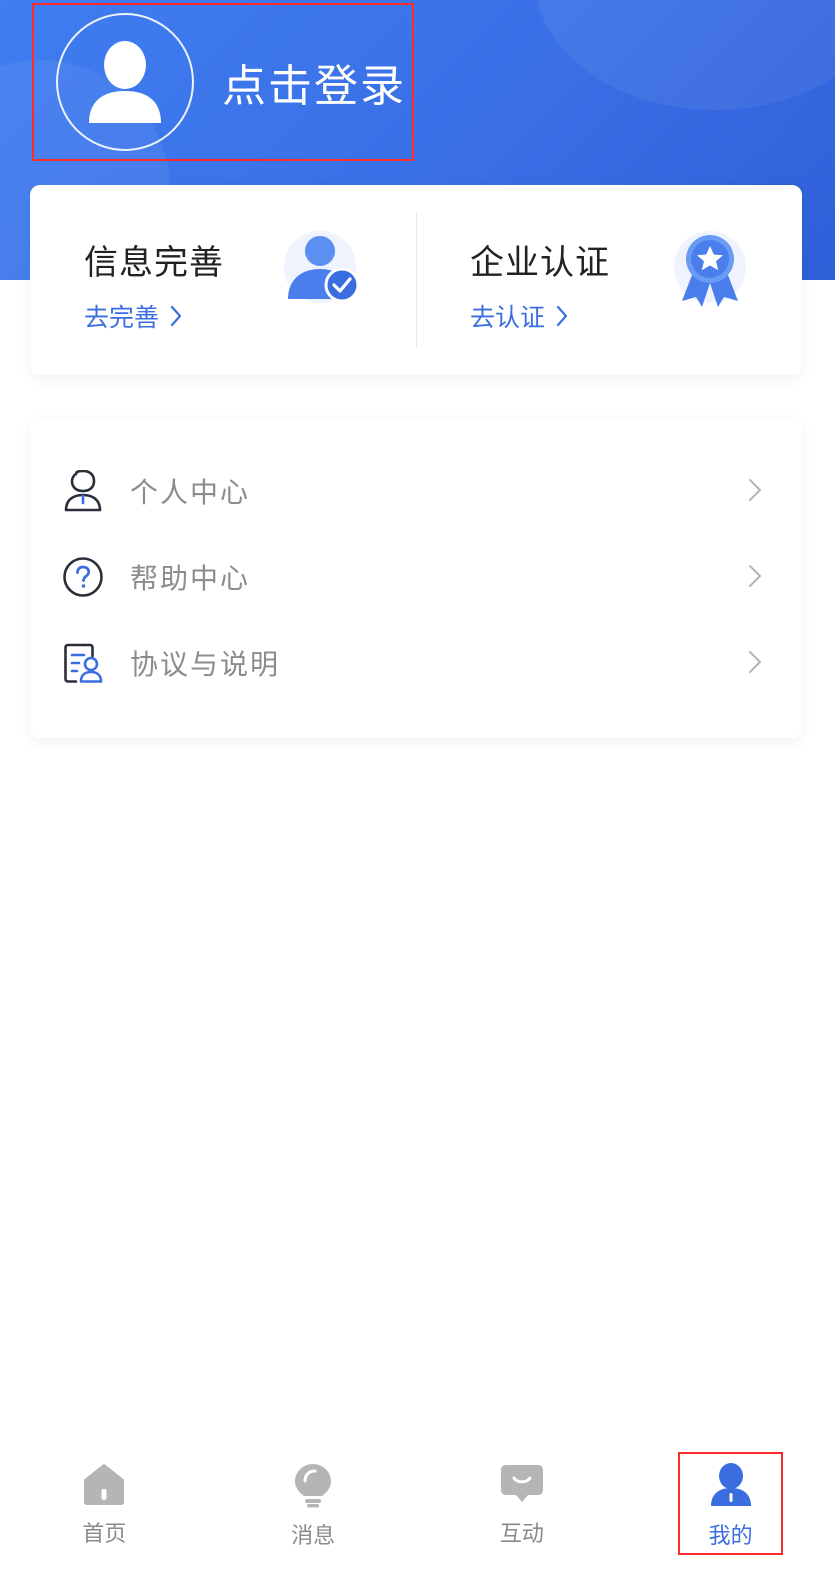 Image resolution: width=835 pixels, height=1575 pixels. I want to click on info-complete-title: 信息完善, so click(154, 263).